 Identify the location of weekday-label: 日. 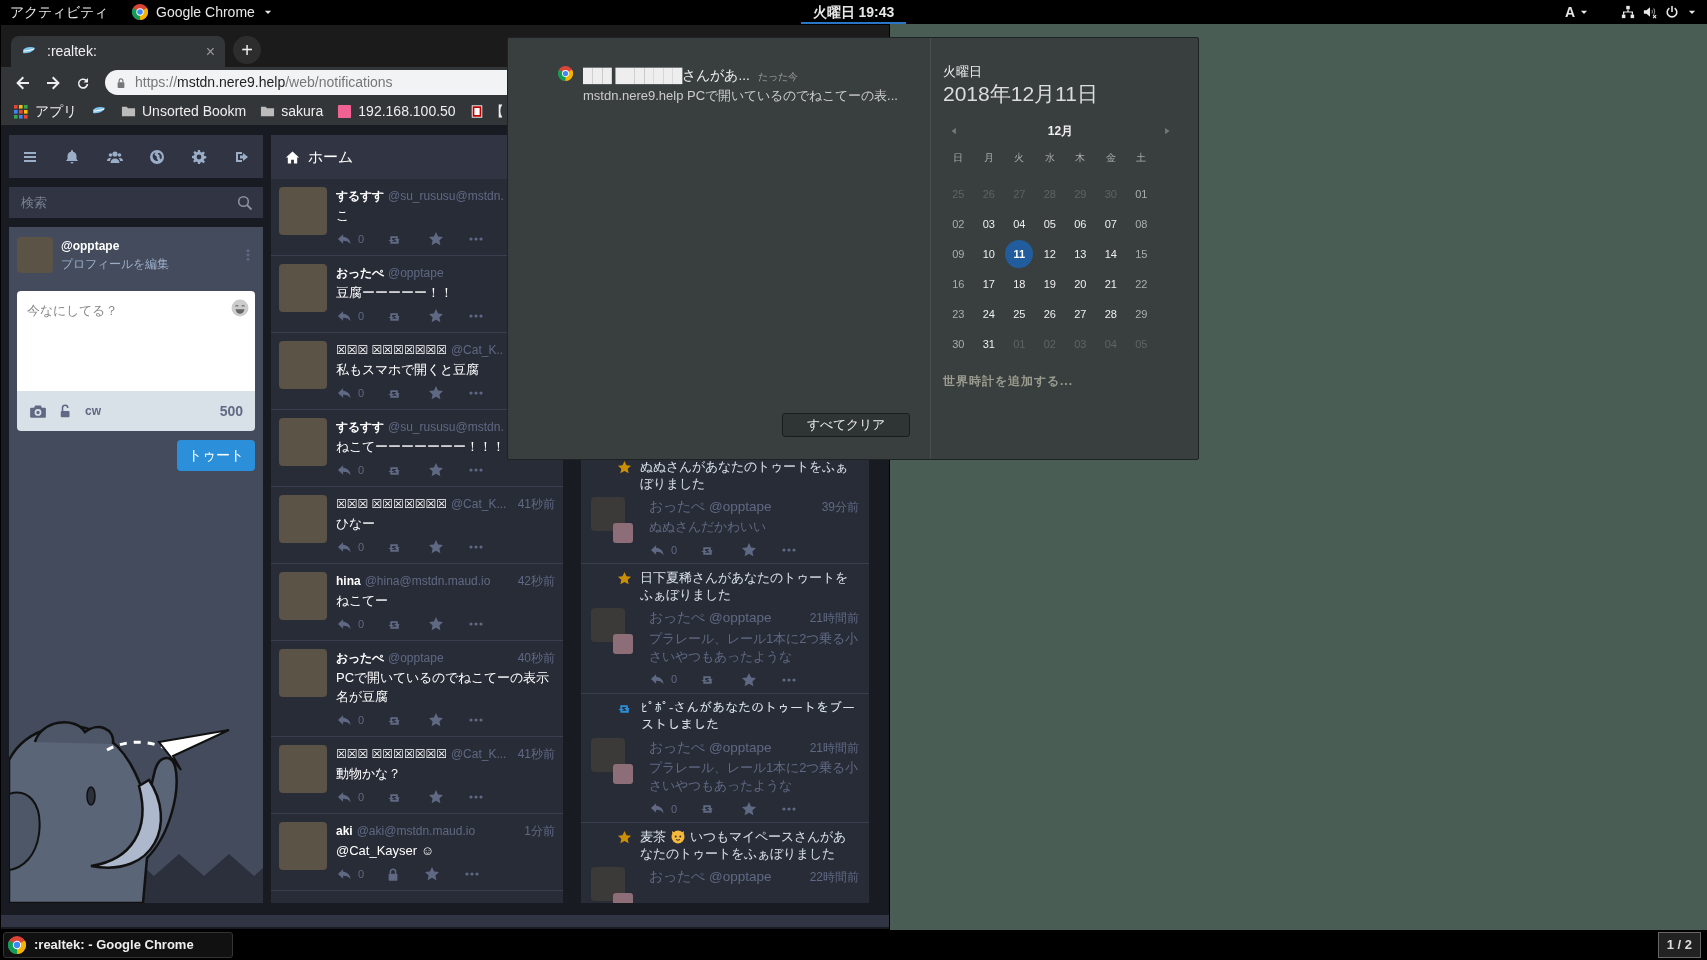
(958, 157).